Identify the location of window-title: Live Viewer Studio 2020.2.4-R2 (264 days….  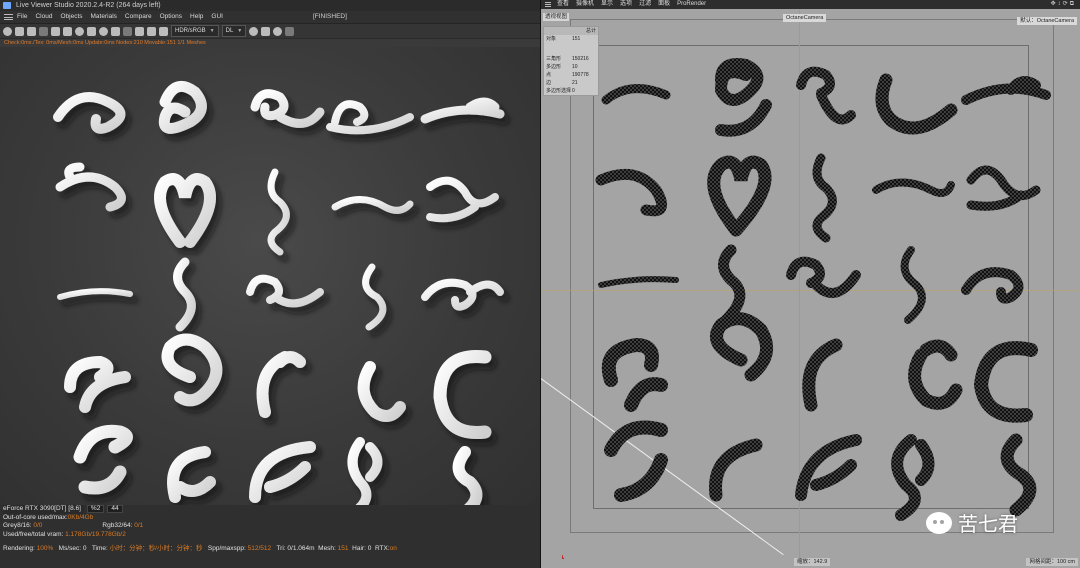
(88, 5).